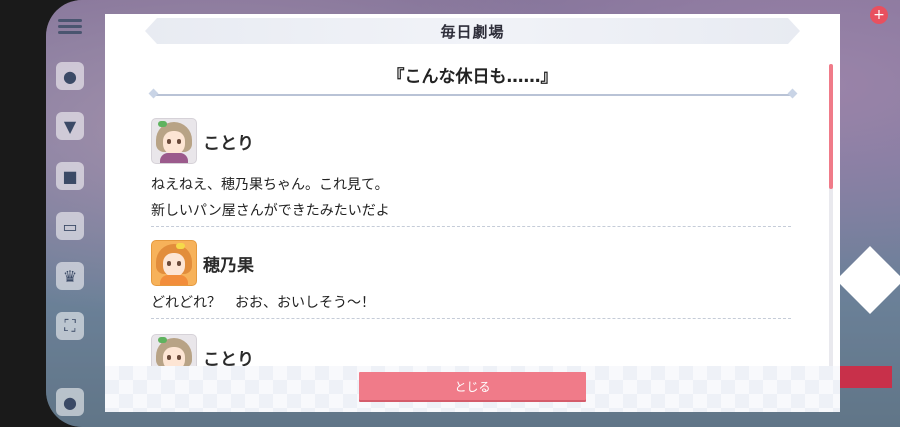 The image size is (900, 427). What do you see at coordinates (70, 402) in the screenshot?
I see `person-icon: ●` at bounding box center [70, 402].